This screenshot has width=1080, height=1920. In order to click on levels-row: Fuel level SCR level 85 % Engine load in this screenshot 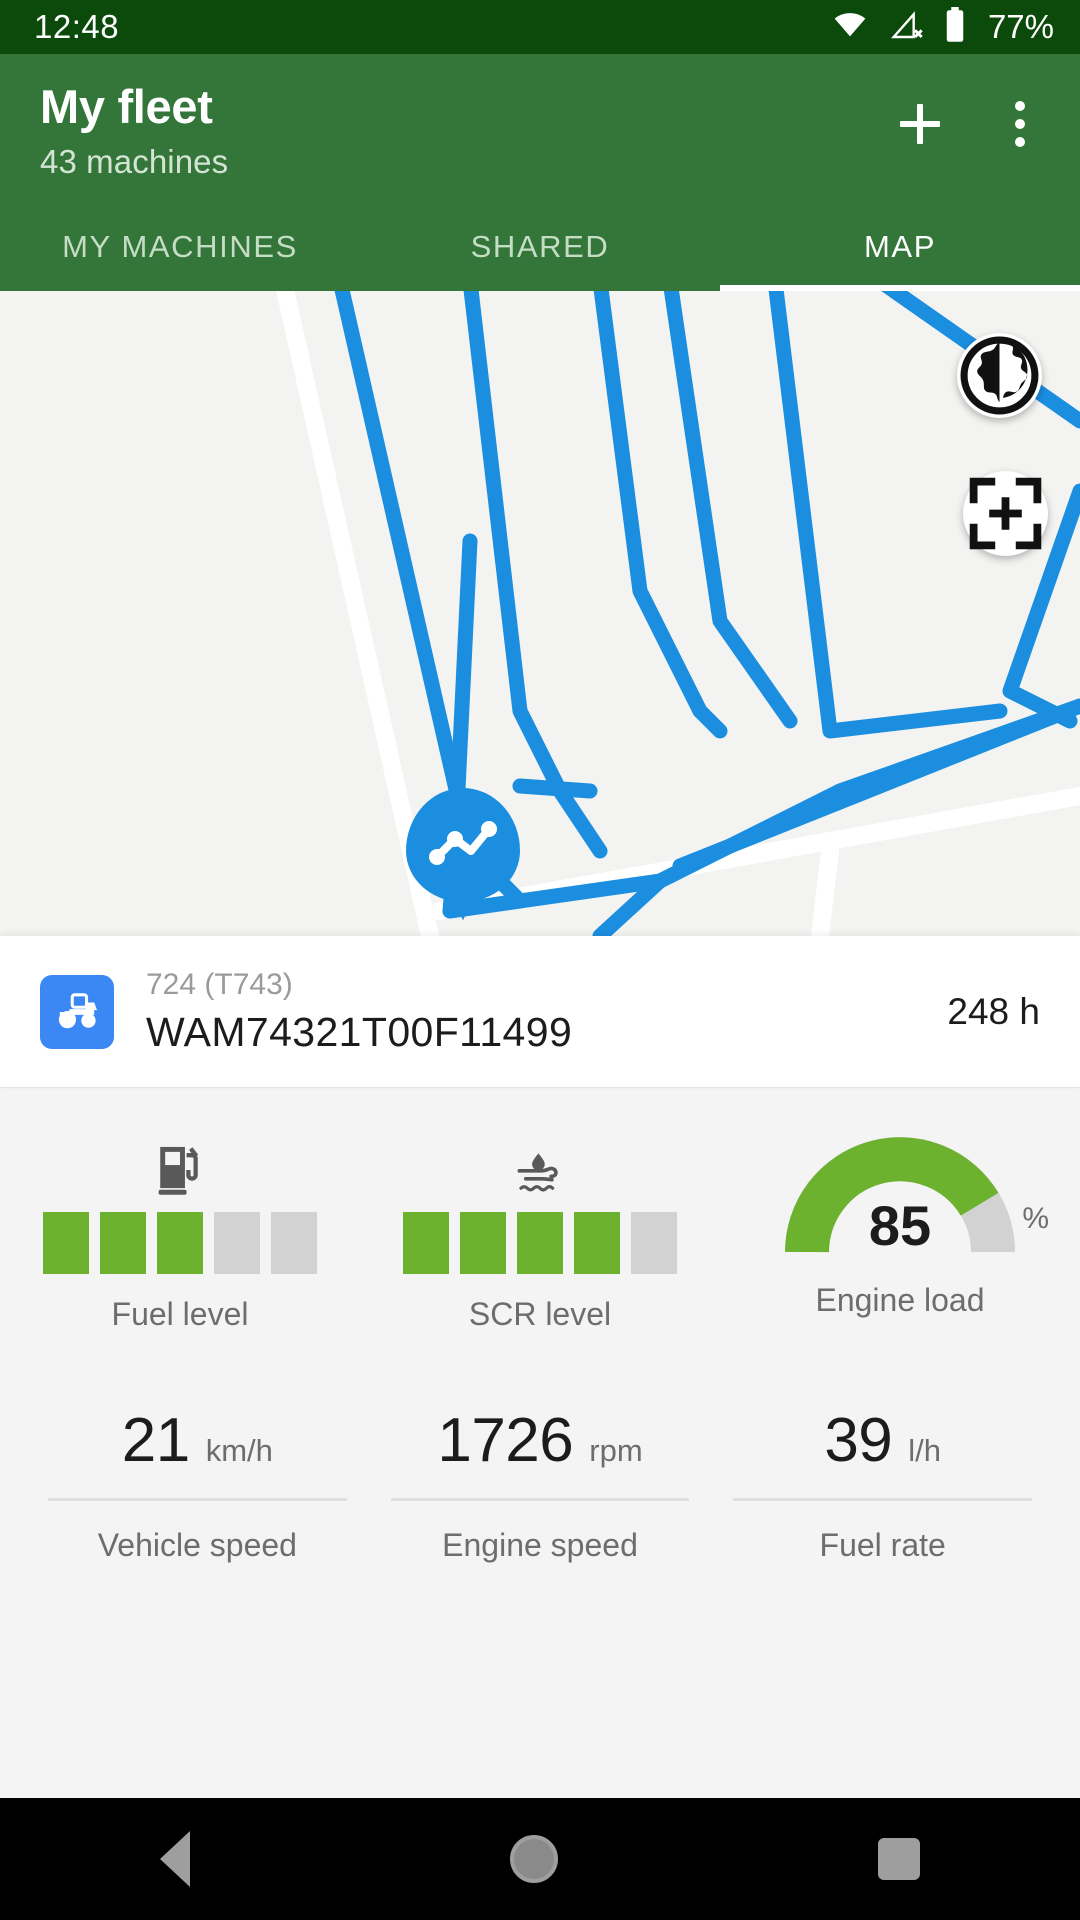, I will do `click(540, 1215)`.